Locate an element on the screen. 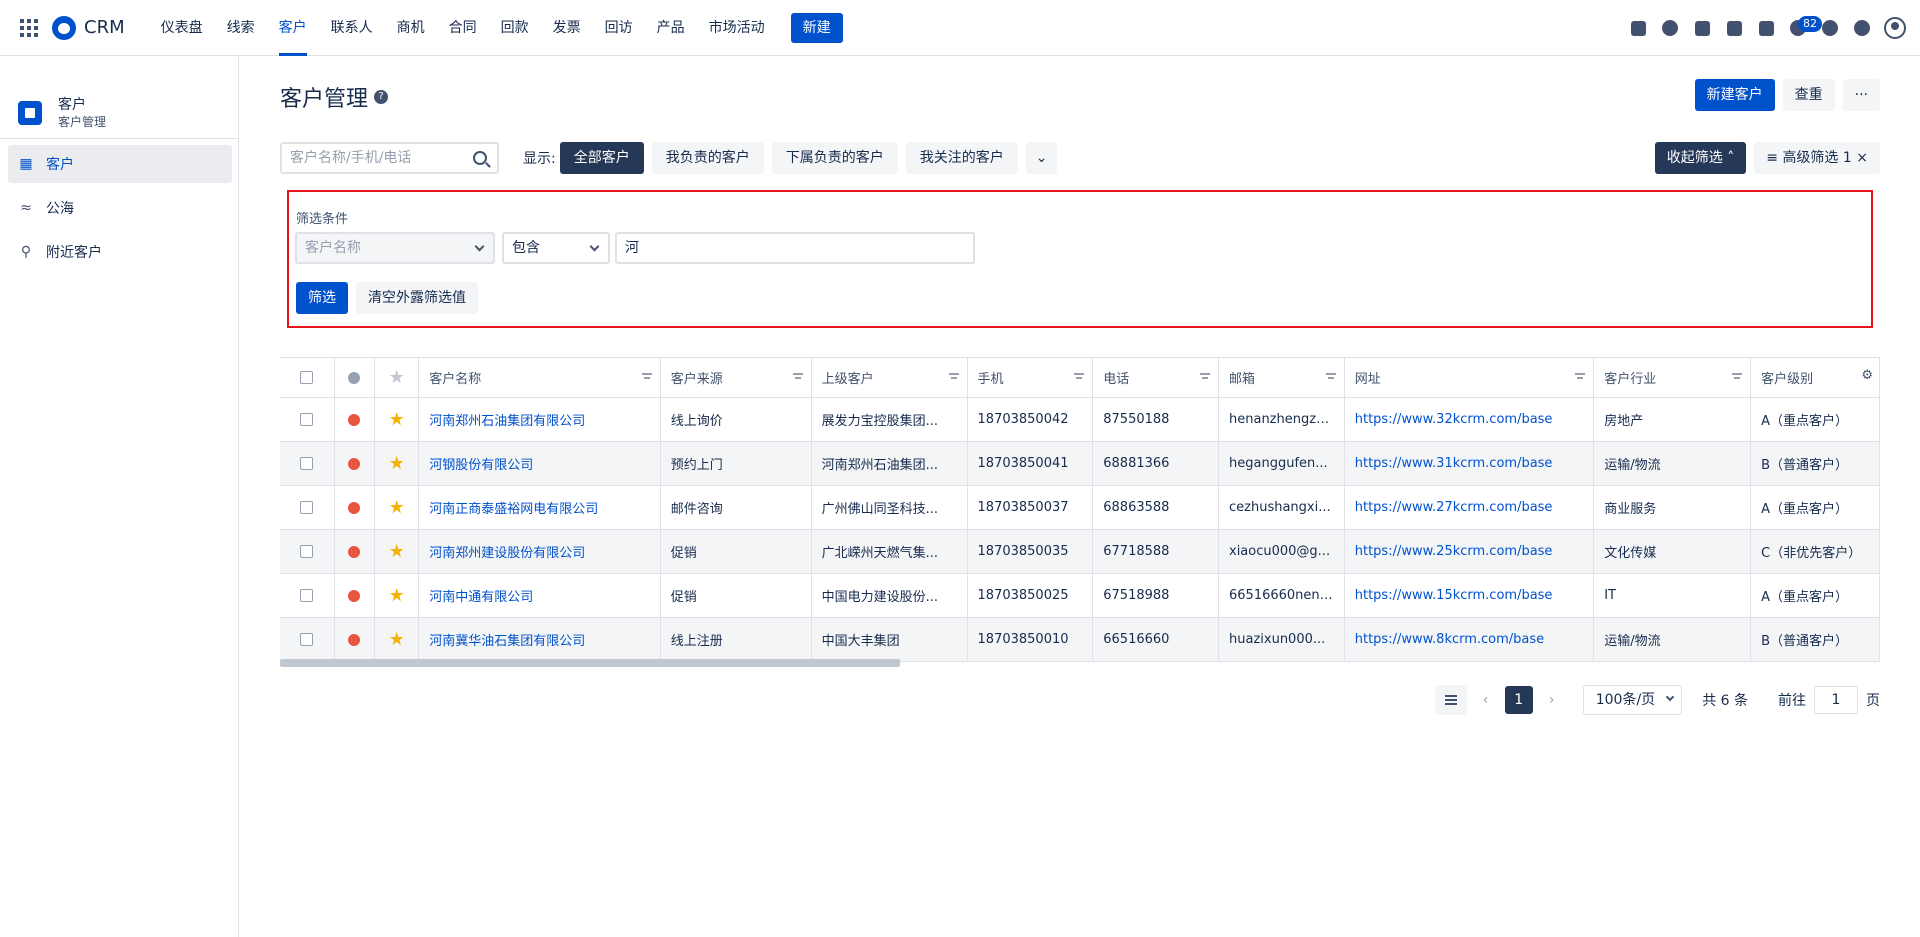 The image size is (1920, 937). scrollbar-thumb is located at coordinates (590, 663).